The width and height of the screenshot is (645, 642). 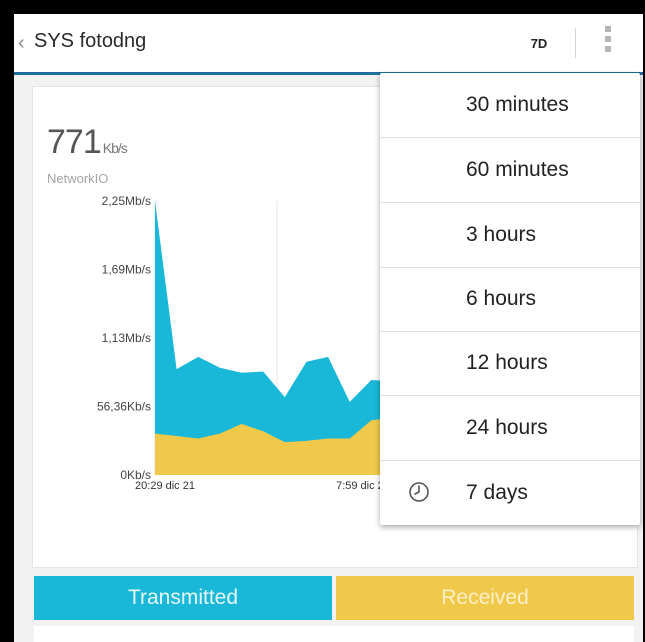 I want to click on menu-item-label: 30 minutes, so click(x=517, y=104).